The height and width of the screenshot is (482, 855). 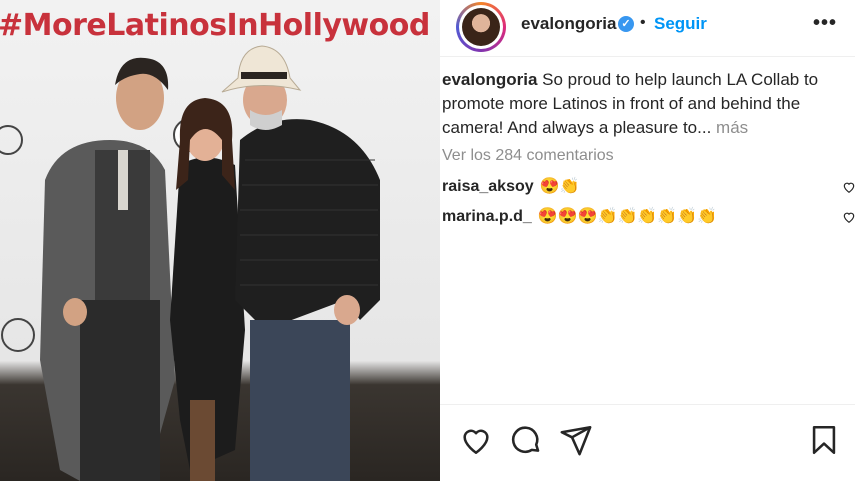 What do you see at coordinates (680, 24) in the screenshot?
I see `follow-button: Seguir` at bounding box center [680, 24].